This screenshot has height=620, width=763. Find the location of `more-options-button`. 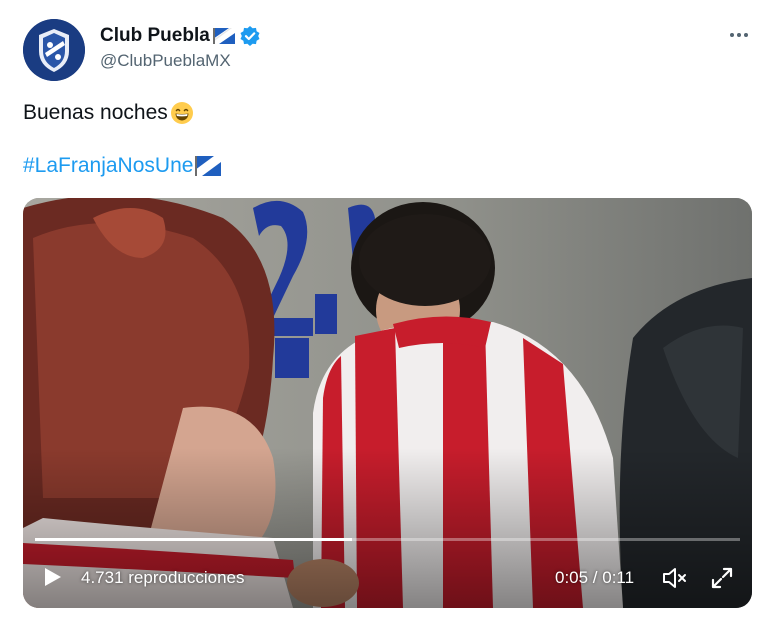

more-options-button is located at coordinates (739, 35).